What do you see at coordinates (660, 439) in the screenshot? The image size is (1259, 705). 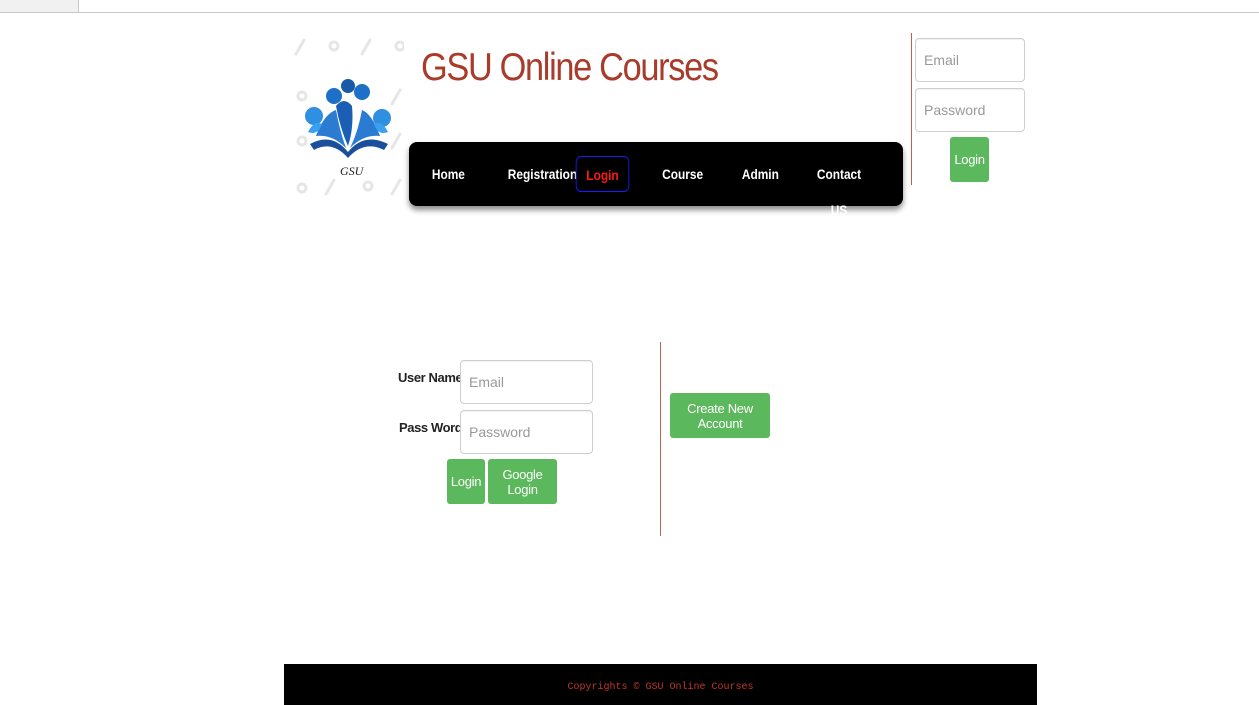 I see `form-divider` at bounding box center [660, 439].